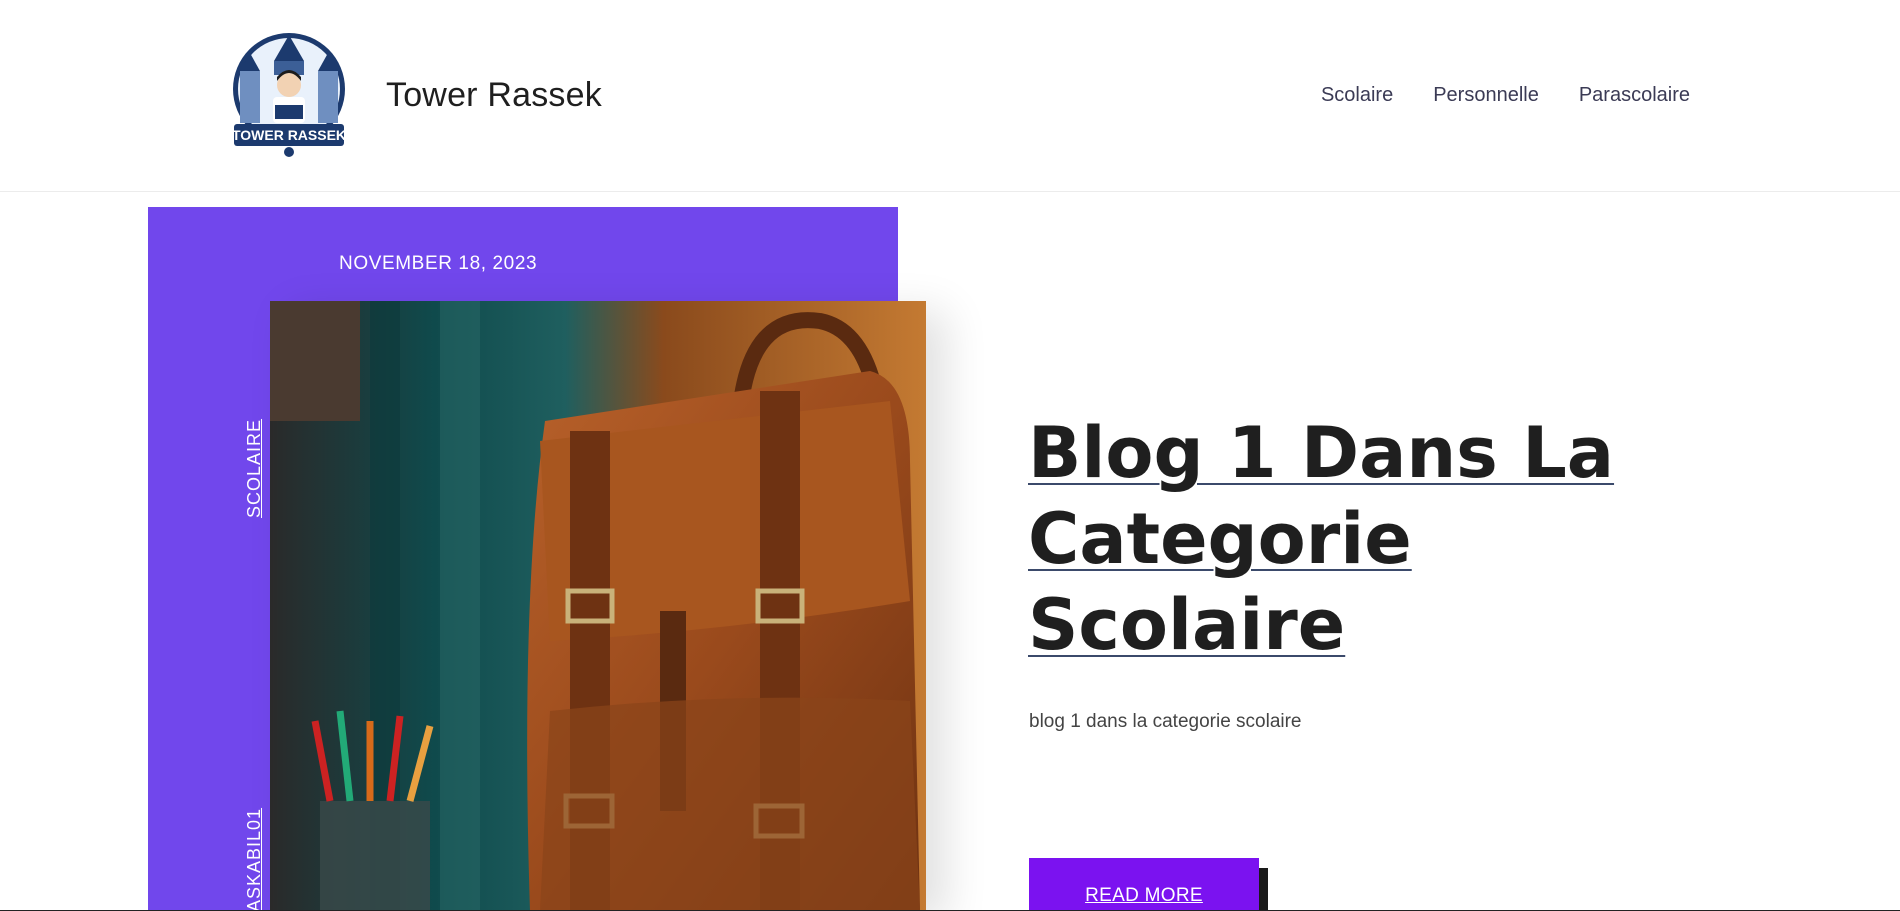 The width and height of the screenshot is (1900, 911). What do you see at coordinates (1357, 95) in the screenshot?
I see `nav-item-scolaire: Scolaire` at bounding box center [1357, 95].